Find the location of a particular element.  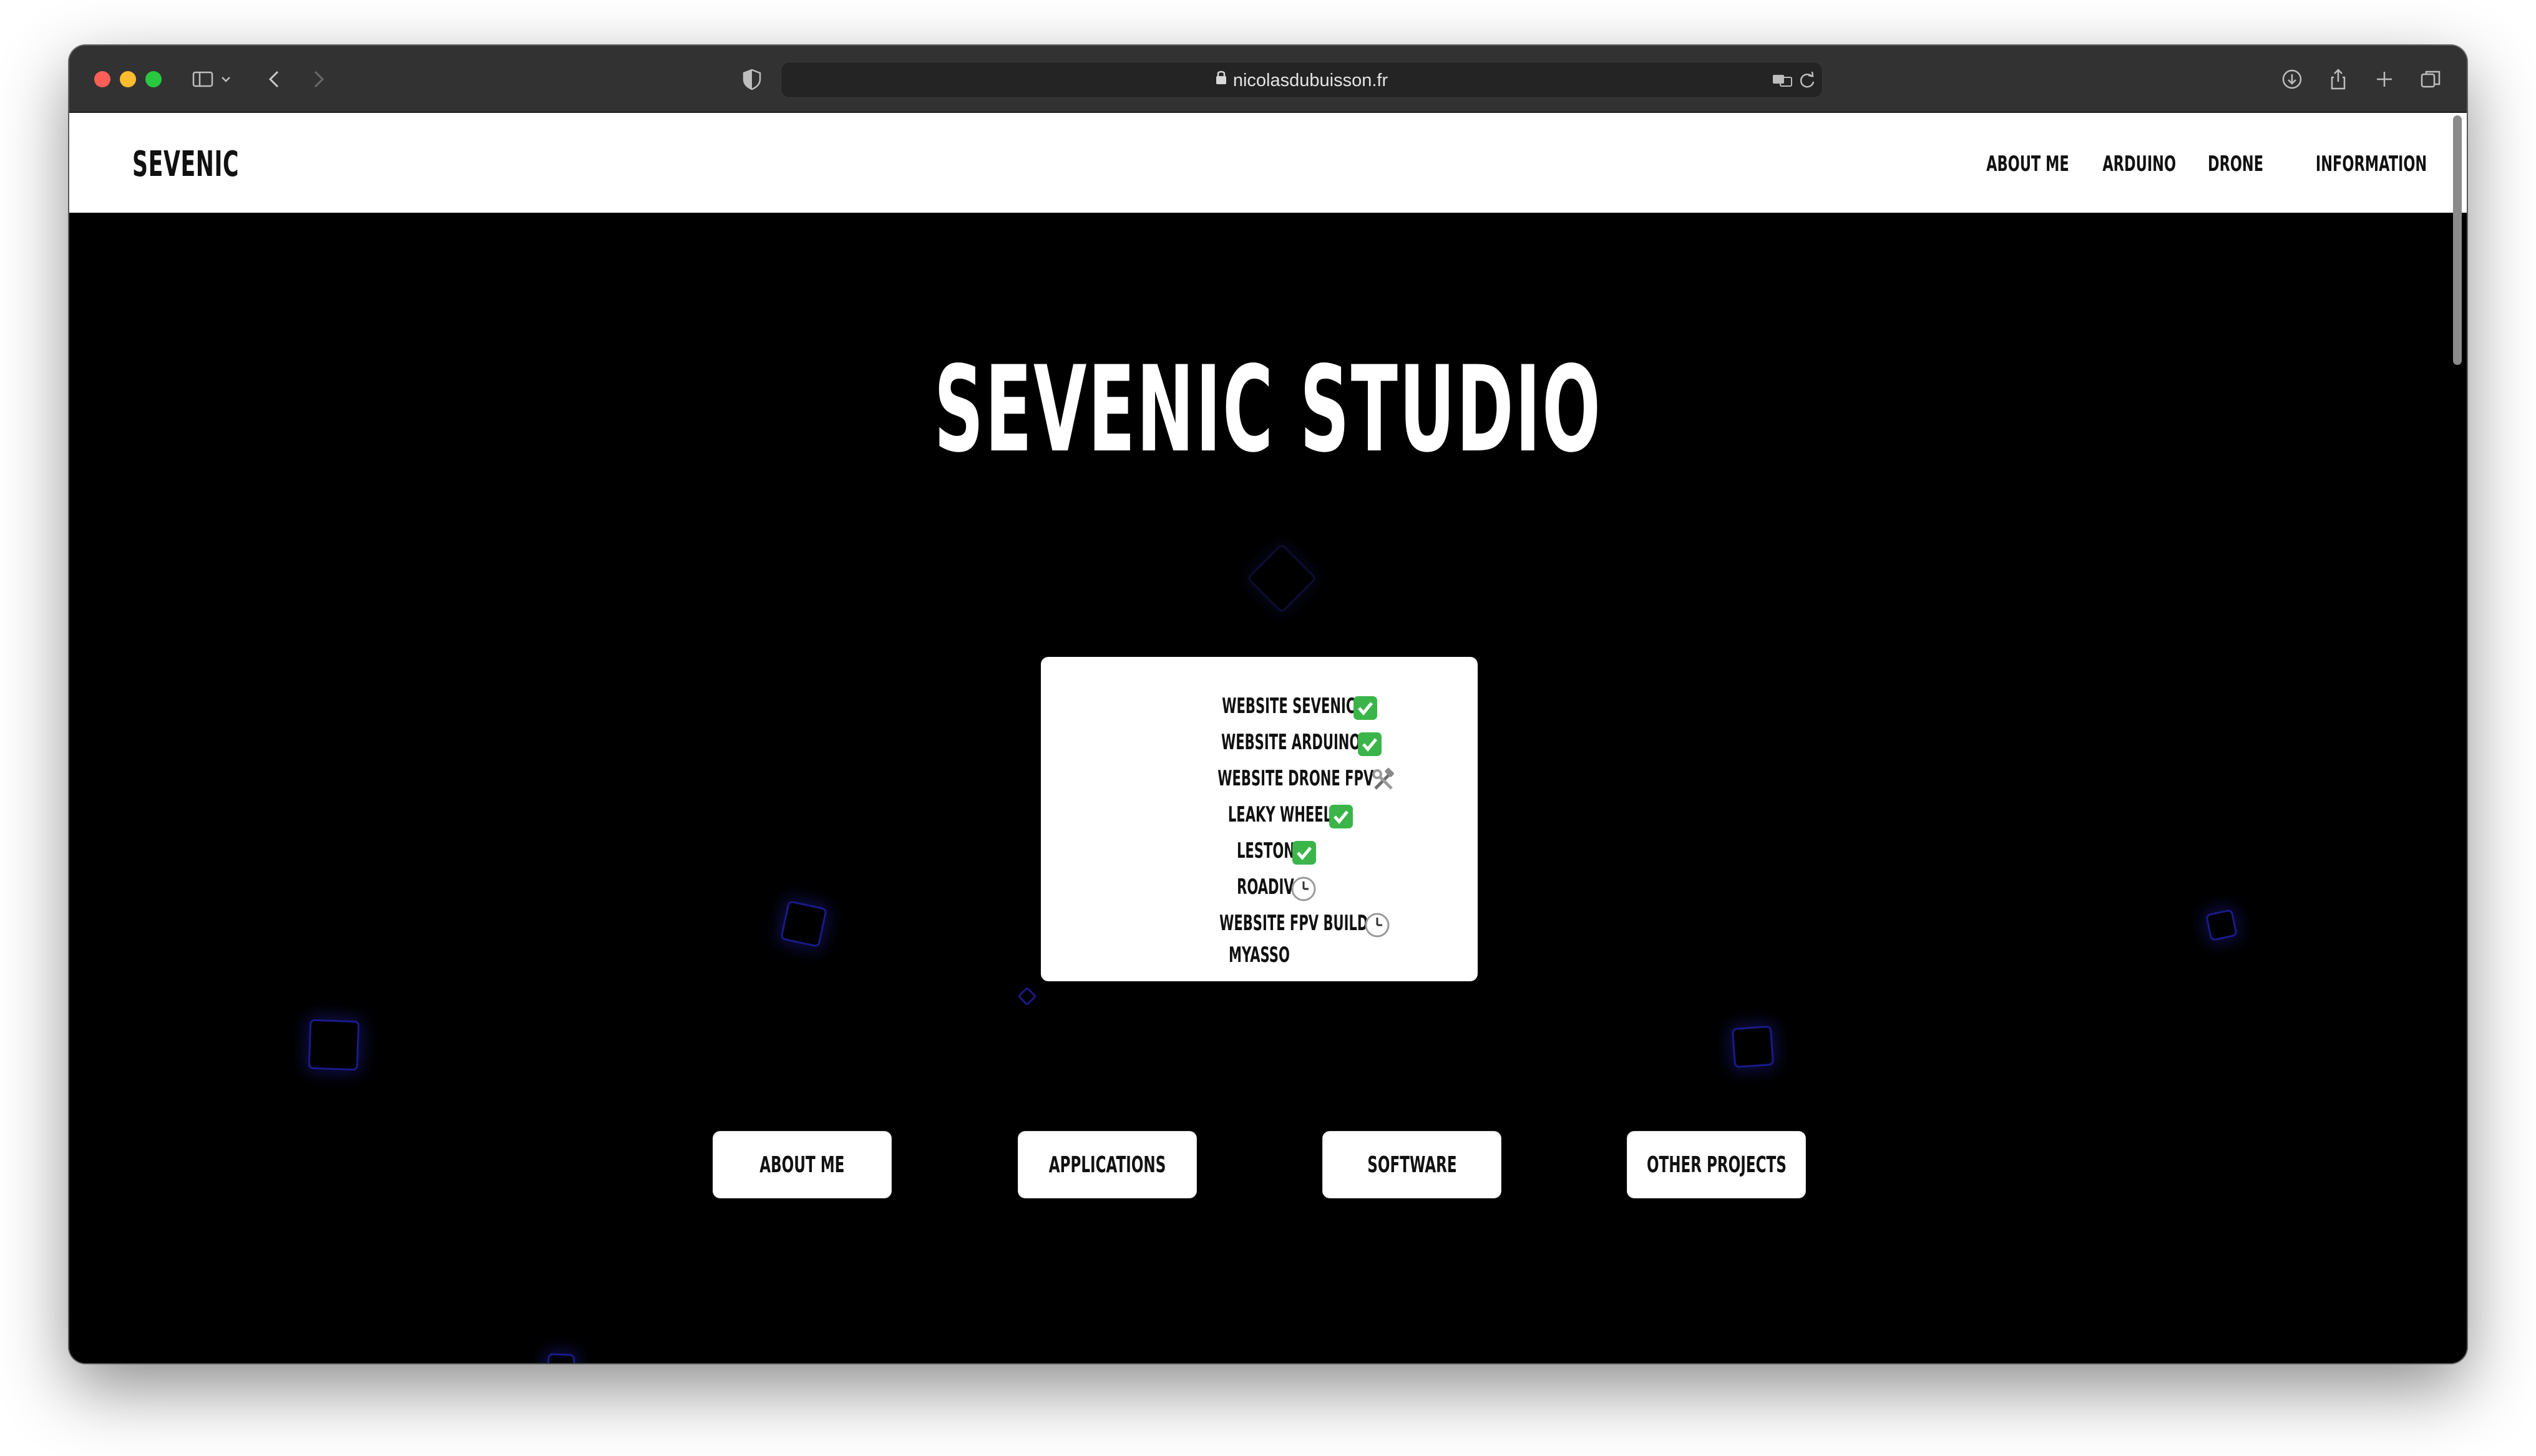

button-label: SOFTWARE is located at coordinates (1412, 1165).